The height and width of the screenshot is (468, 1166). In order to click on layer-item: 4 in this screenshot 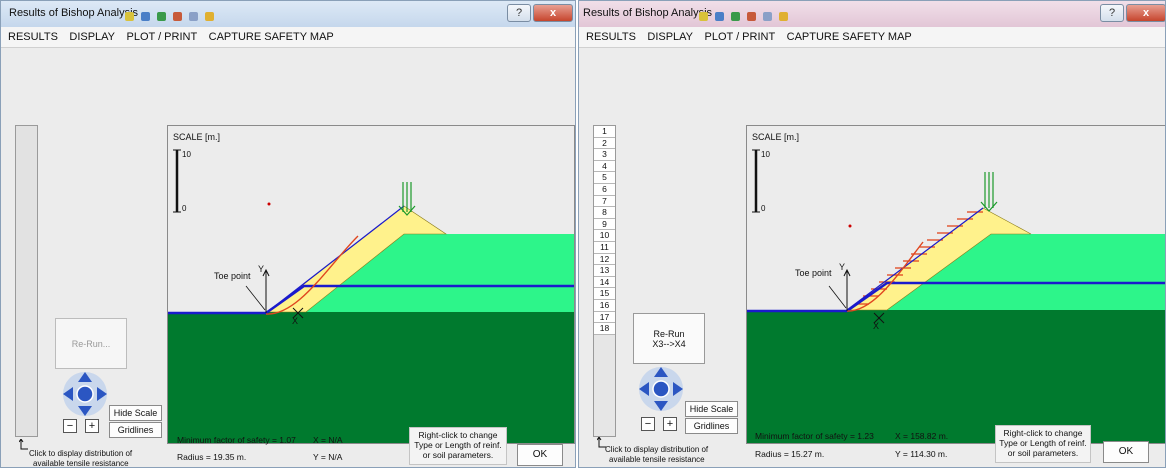, I will do `click(604, 166)`.